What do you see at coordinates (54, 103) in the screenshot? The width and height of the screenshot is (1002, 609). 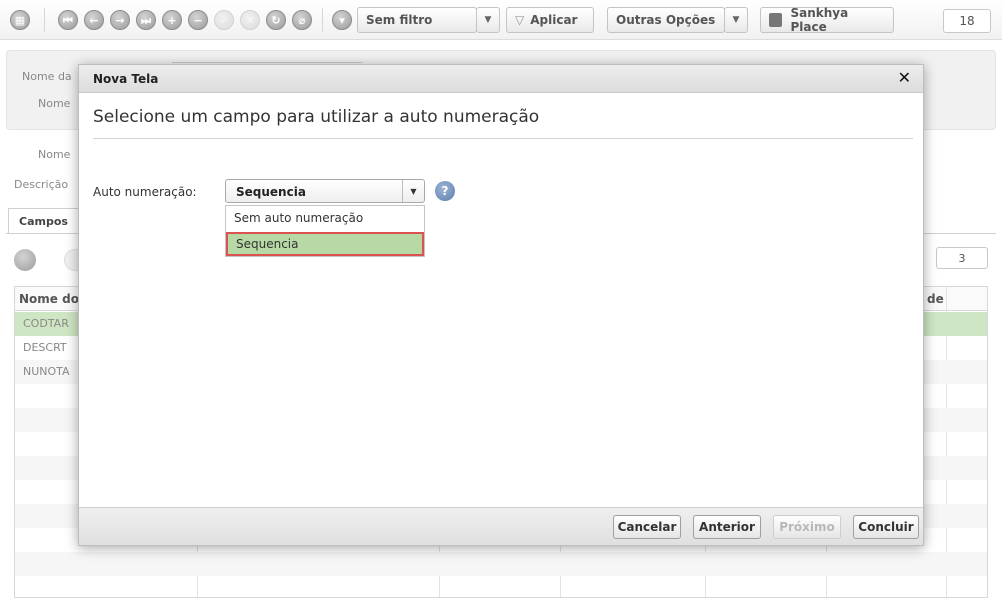 I see `label-nome-1: Nome` at bounding box center [54, 103].